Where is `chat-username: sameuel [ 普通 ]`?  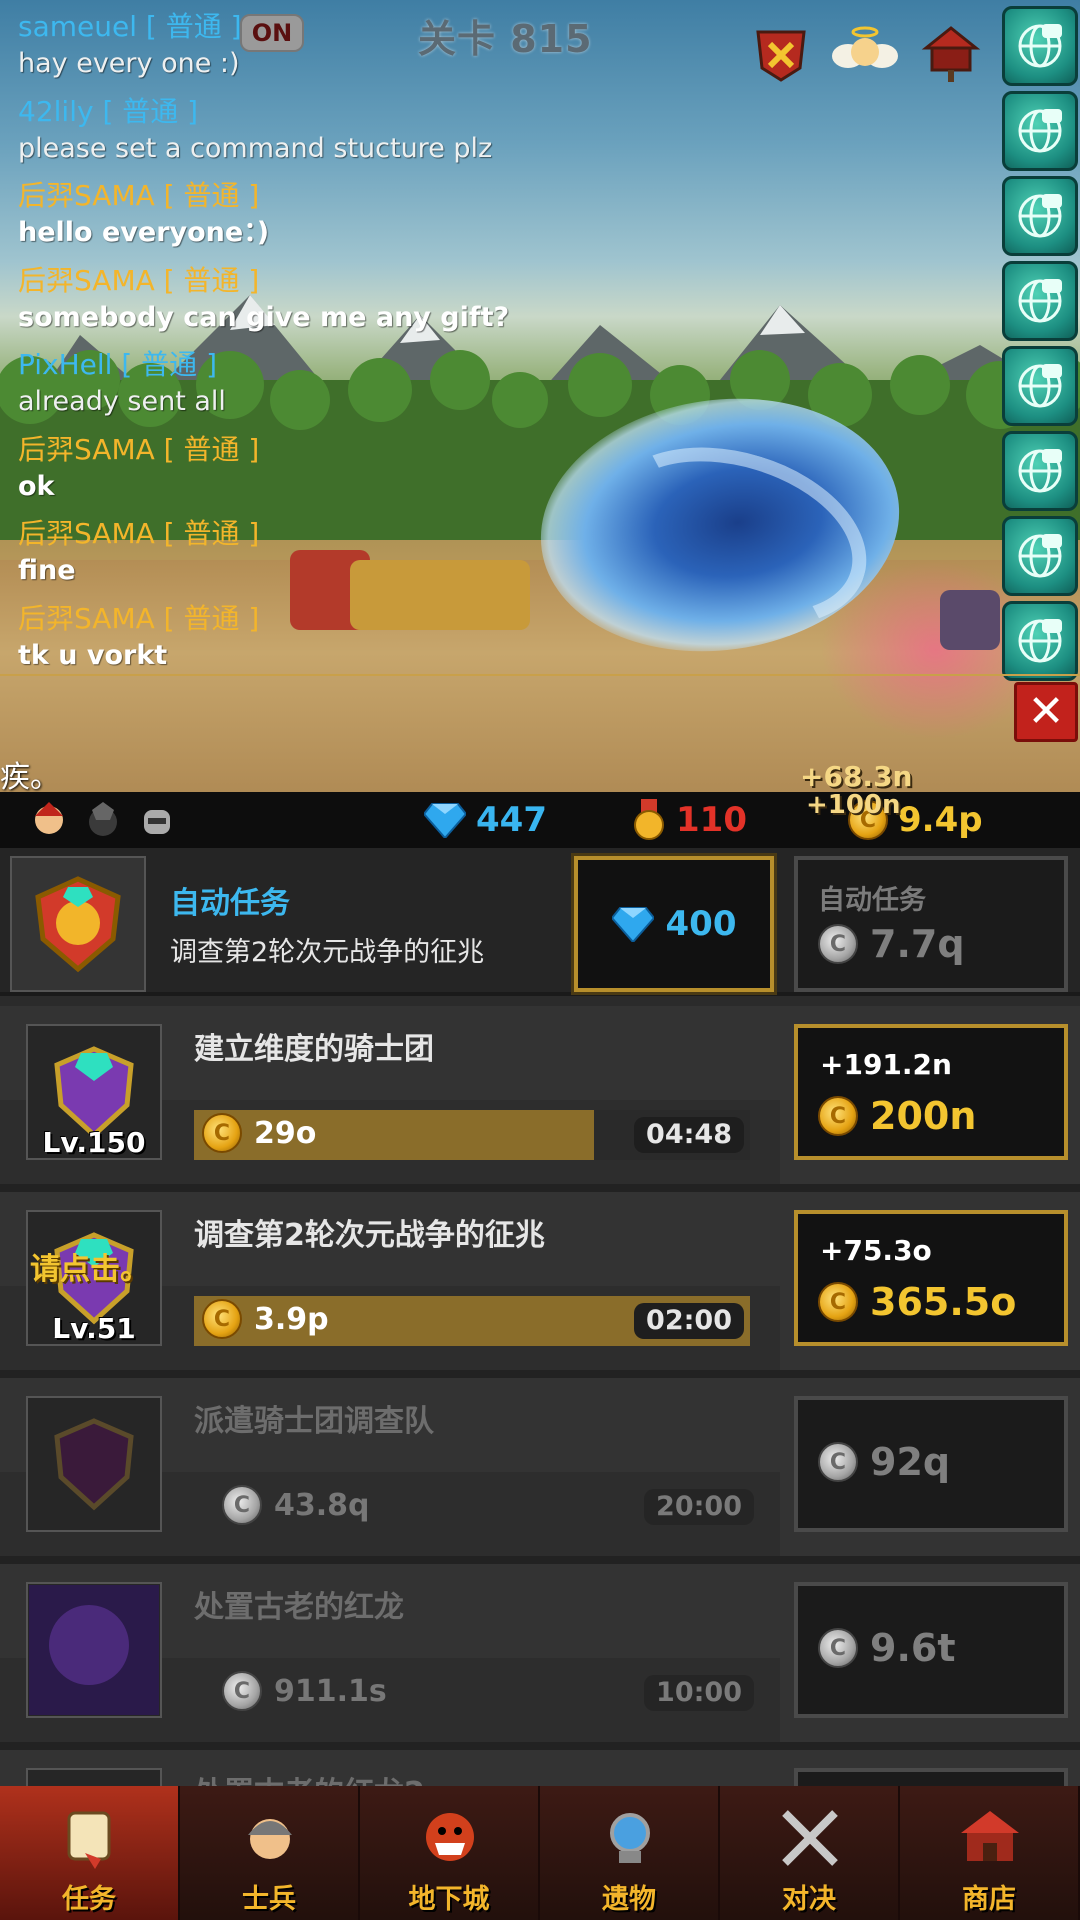 chat-username: sameuel [ 普通 ] is located at coordinates (398, 27).